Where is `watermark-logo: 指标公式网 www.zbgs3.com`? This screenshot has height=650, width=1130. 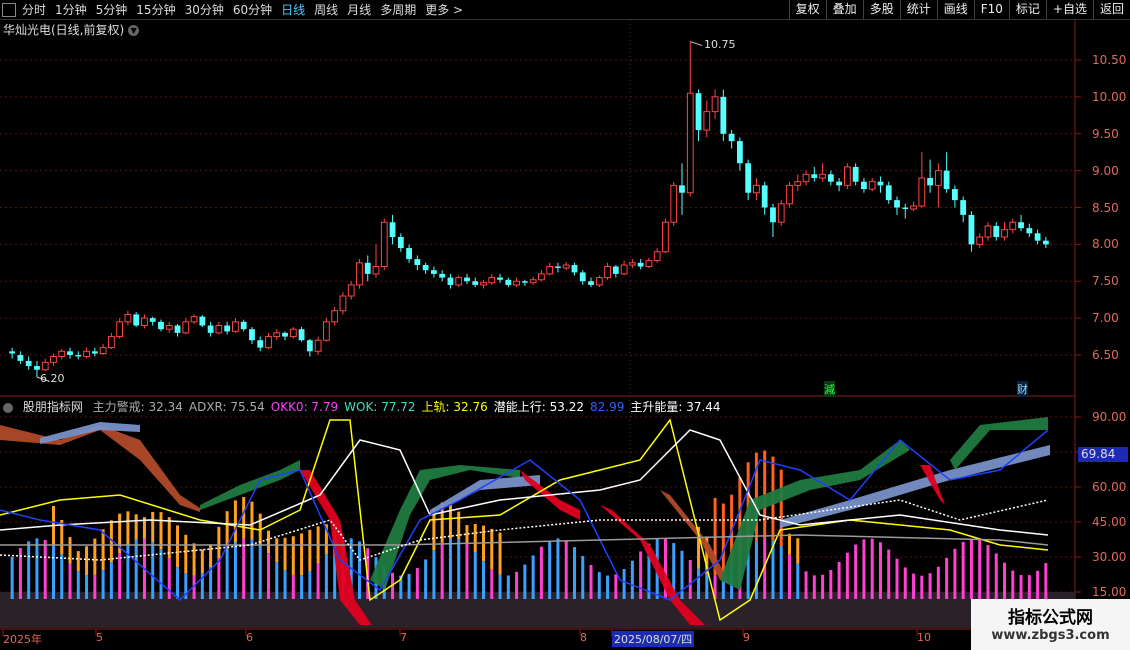
watermark-logo: 指标公式网 www.zbgs3.com is located at coordinates (1050, 624).